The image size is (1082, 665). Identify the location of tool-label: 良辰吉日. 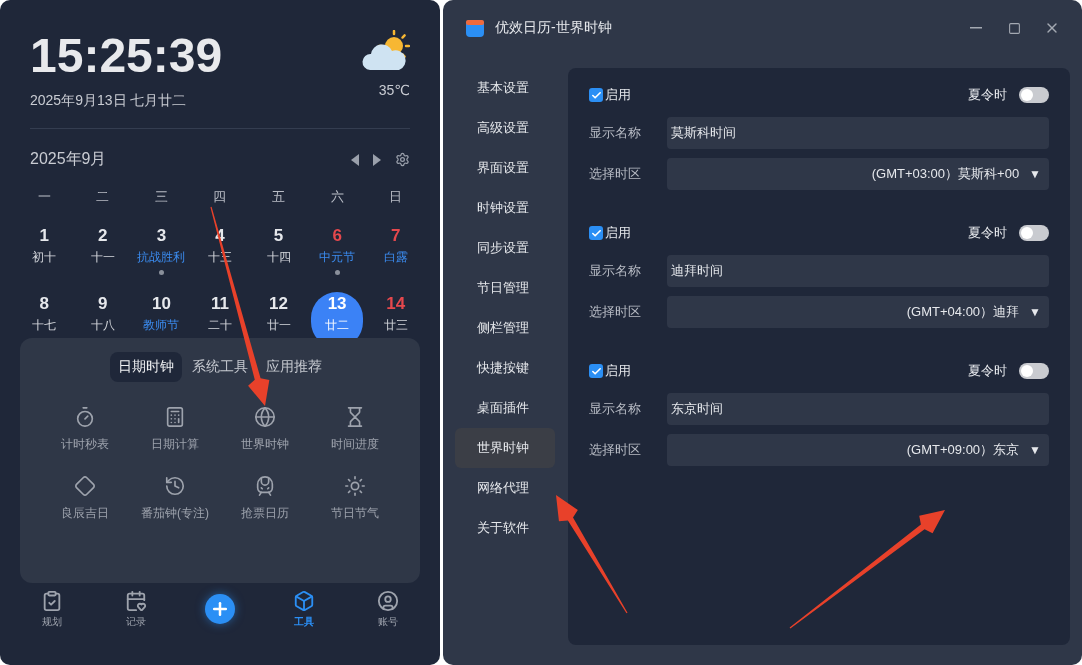
(85, 513).